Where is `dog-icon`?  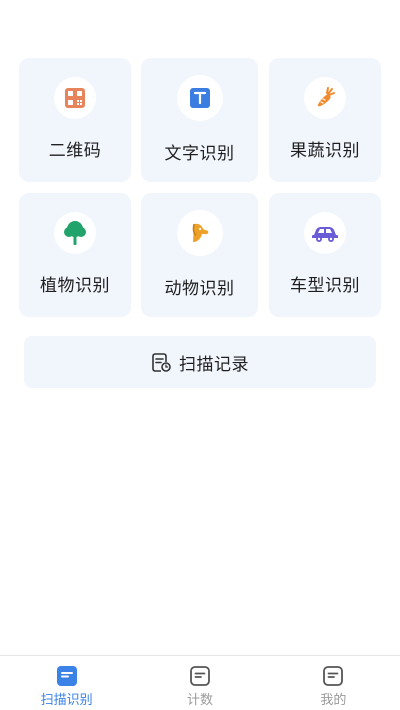 dog-icon is located at coordinates (199, 233).